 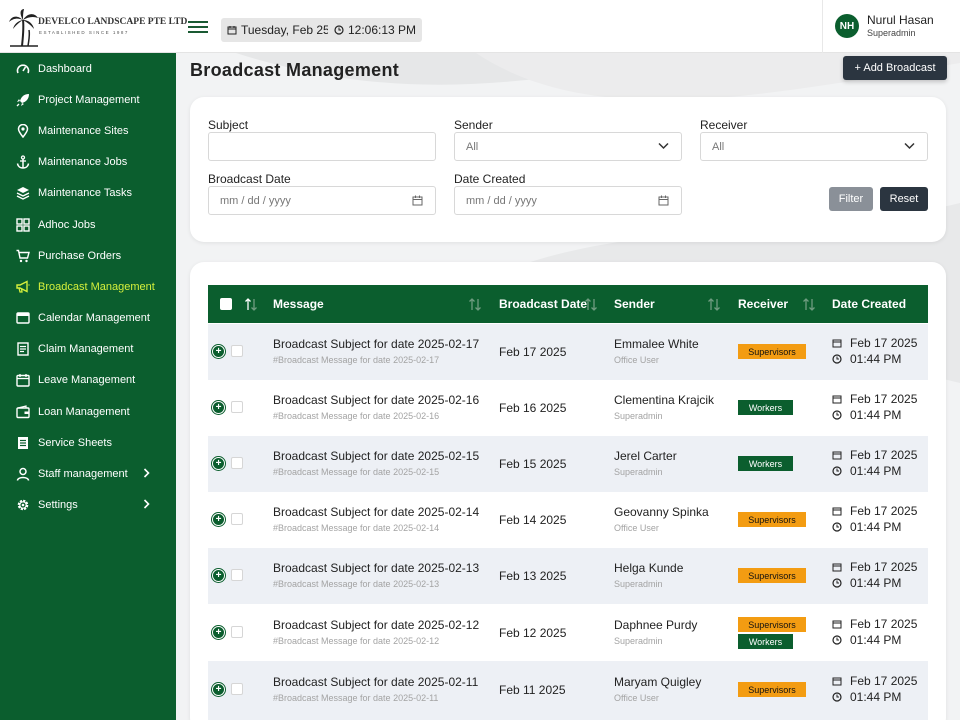 I want to click on sidebar-item-calendar-management: Calendar Management, so click(x=88, y=318).